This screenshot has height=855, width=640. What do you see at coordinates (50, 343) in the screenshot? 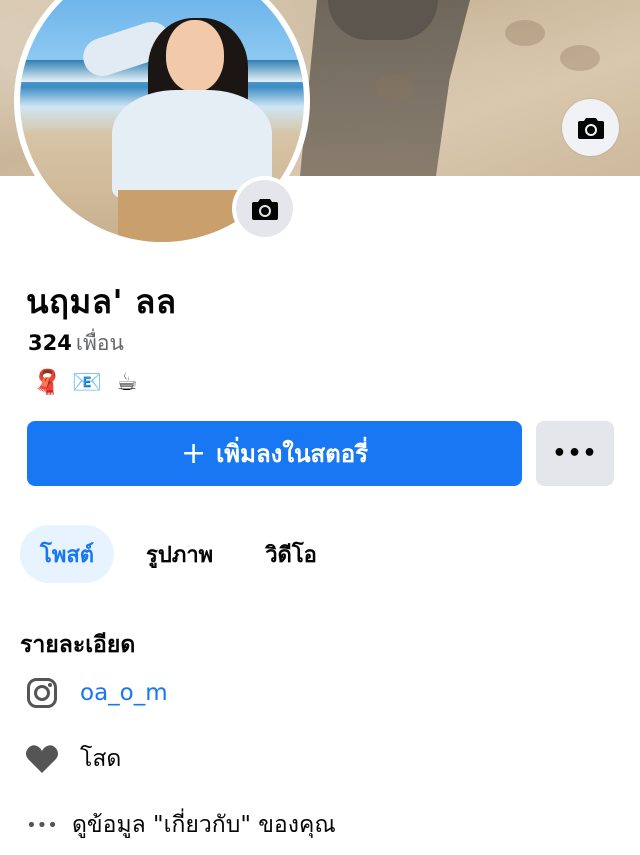
I see `friends-count-number: 324` at bounding box center [50, 343].